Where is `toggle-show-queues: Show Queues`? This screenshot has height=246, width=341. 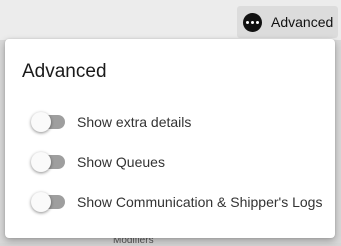
toggle-show-queues: Show Queues is located at coordinates (98, 162).